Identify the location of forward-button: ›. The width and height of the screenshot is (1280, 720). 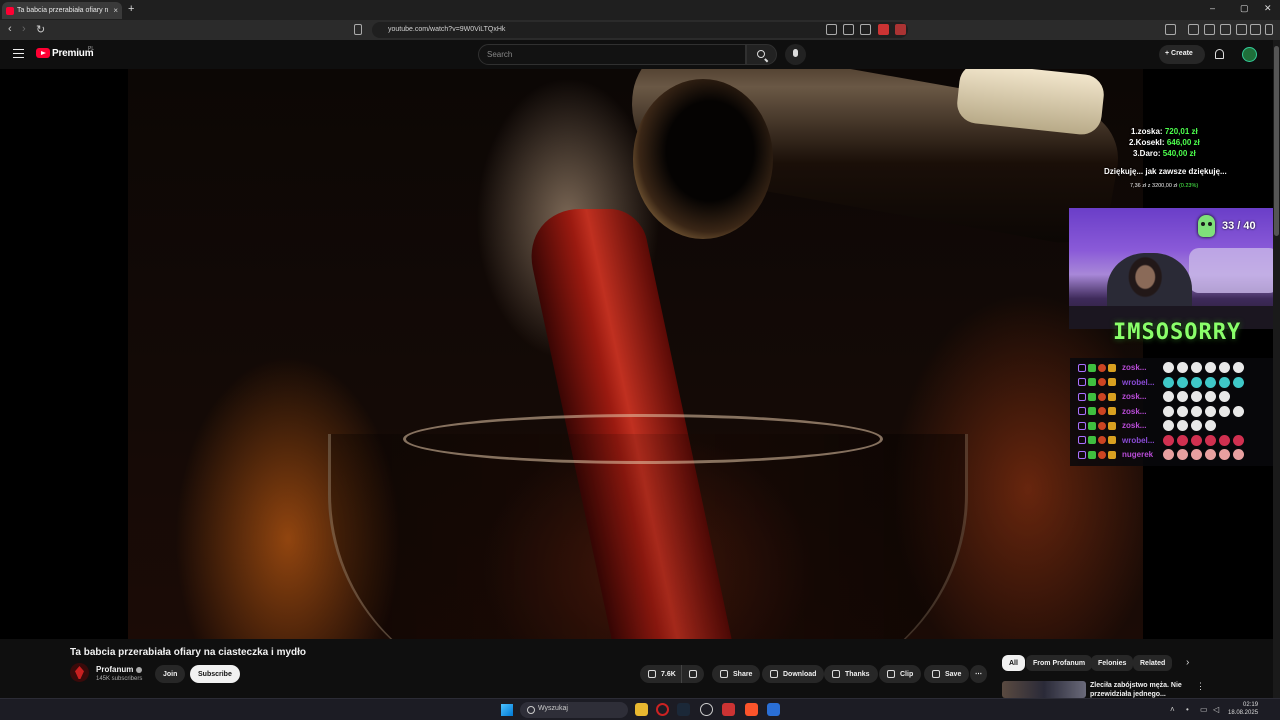
(24, 29).